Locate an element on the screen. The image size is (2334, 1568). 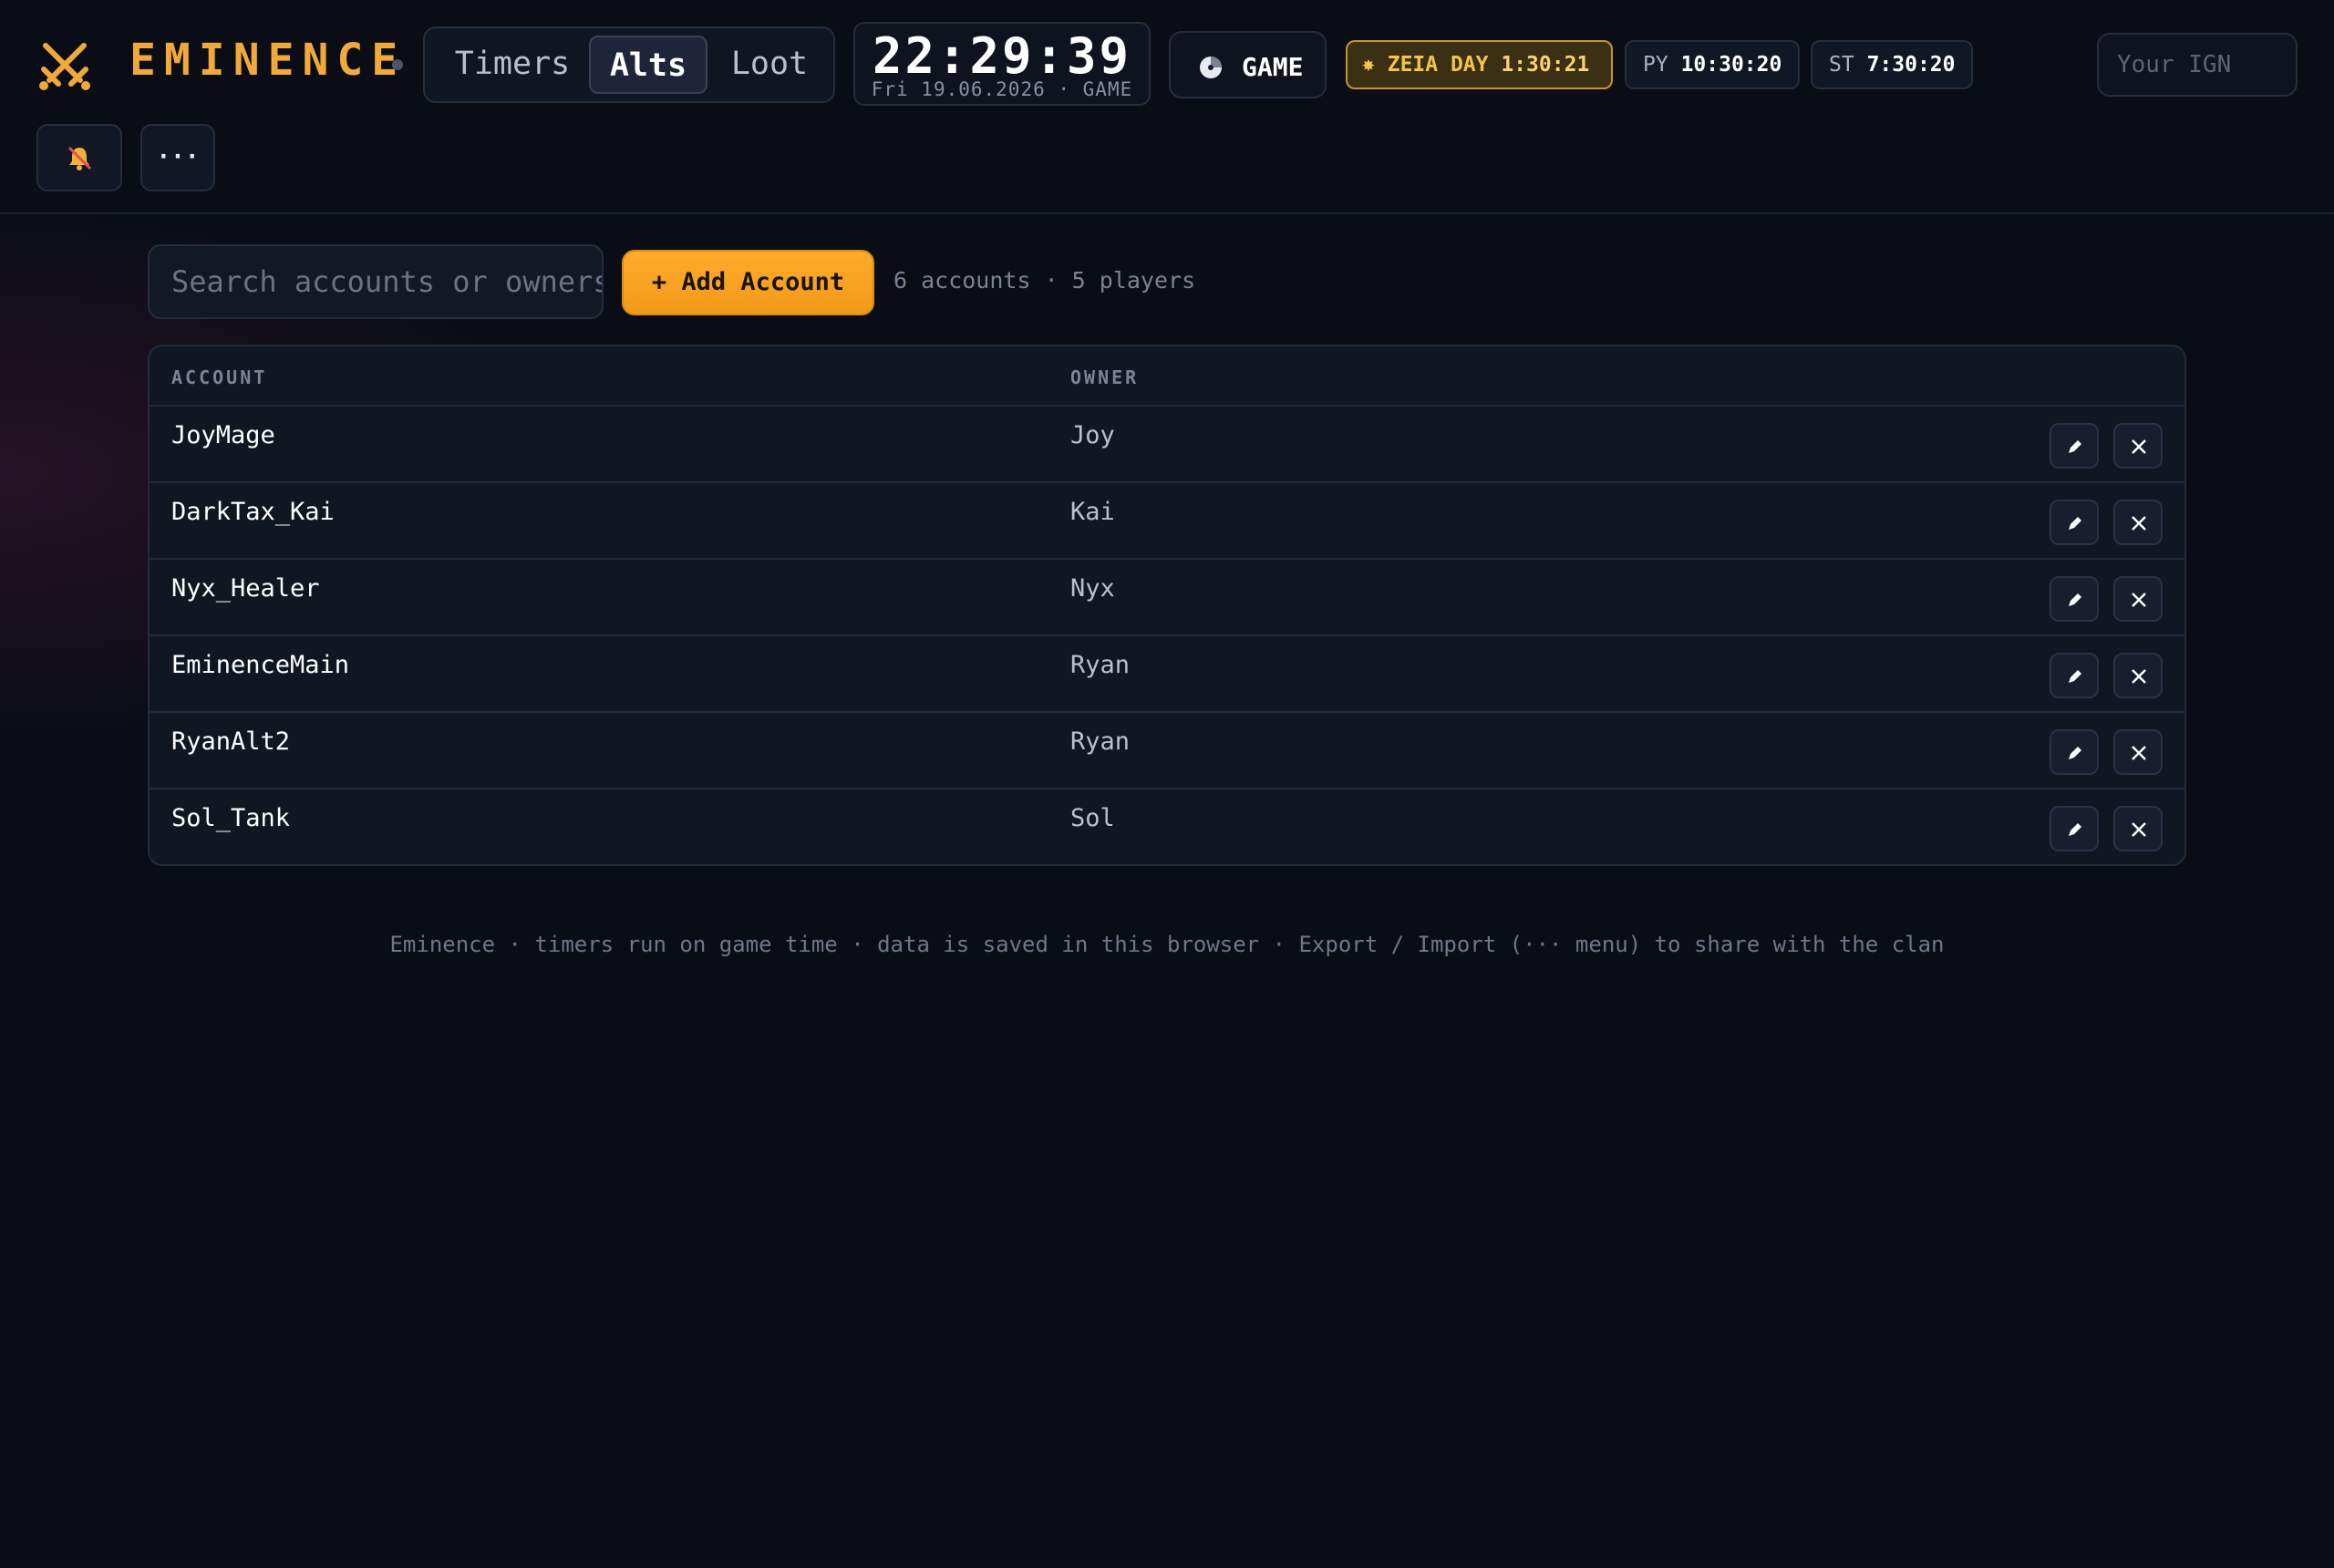
search-input is located at coordinates (376, 281).